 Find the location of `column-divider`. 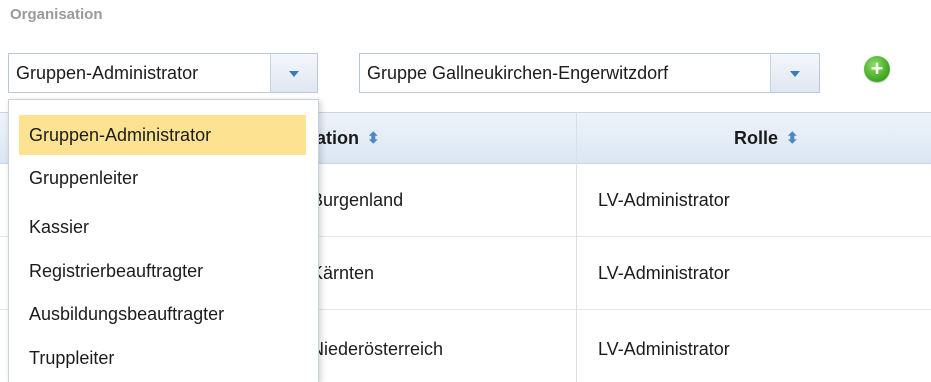

column-divider is located at coordinates (576, 247).